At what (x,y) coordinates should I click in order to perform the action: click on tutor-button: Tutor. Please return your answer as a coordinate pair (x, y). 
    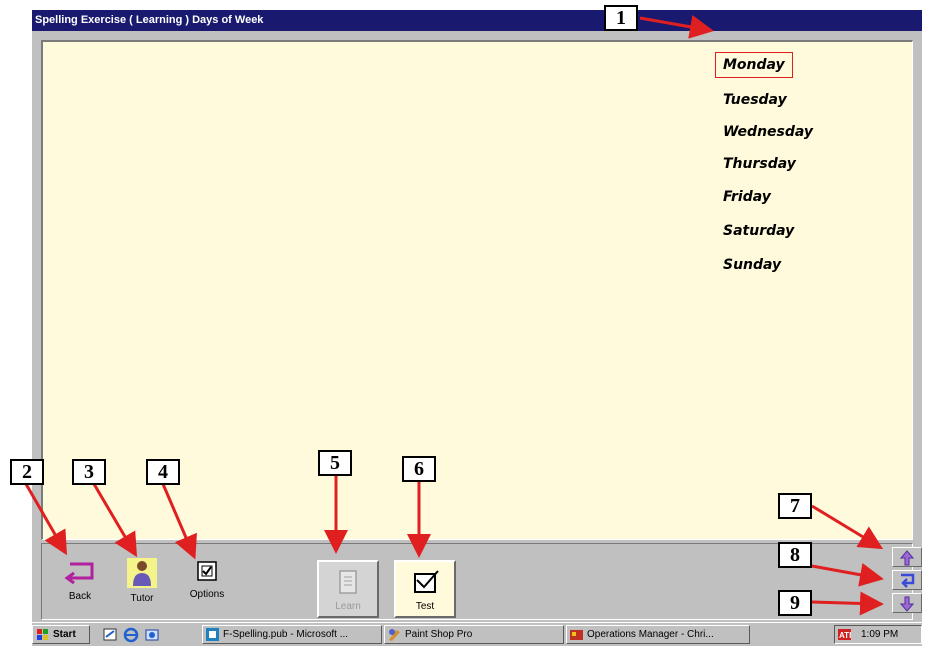
    Looking at the image, I should click on (142, 580).